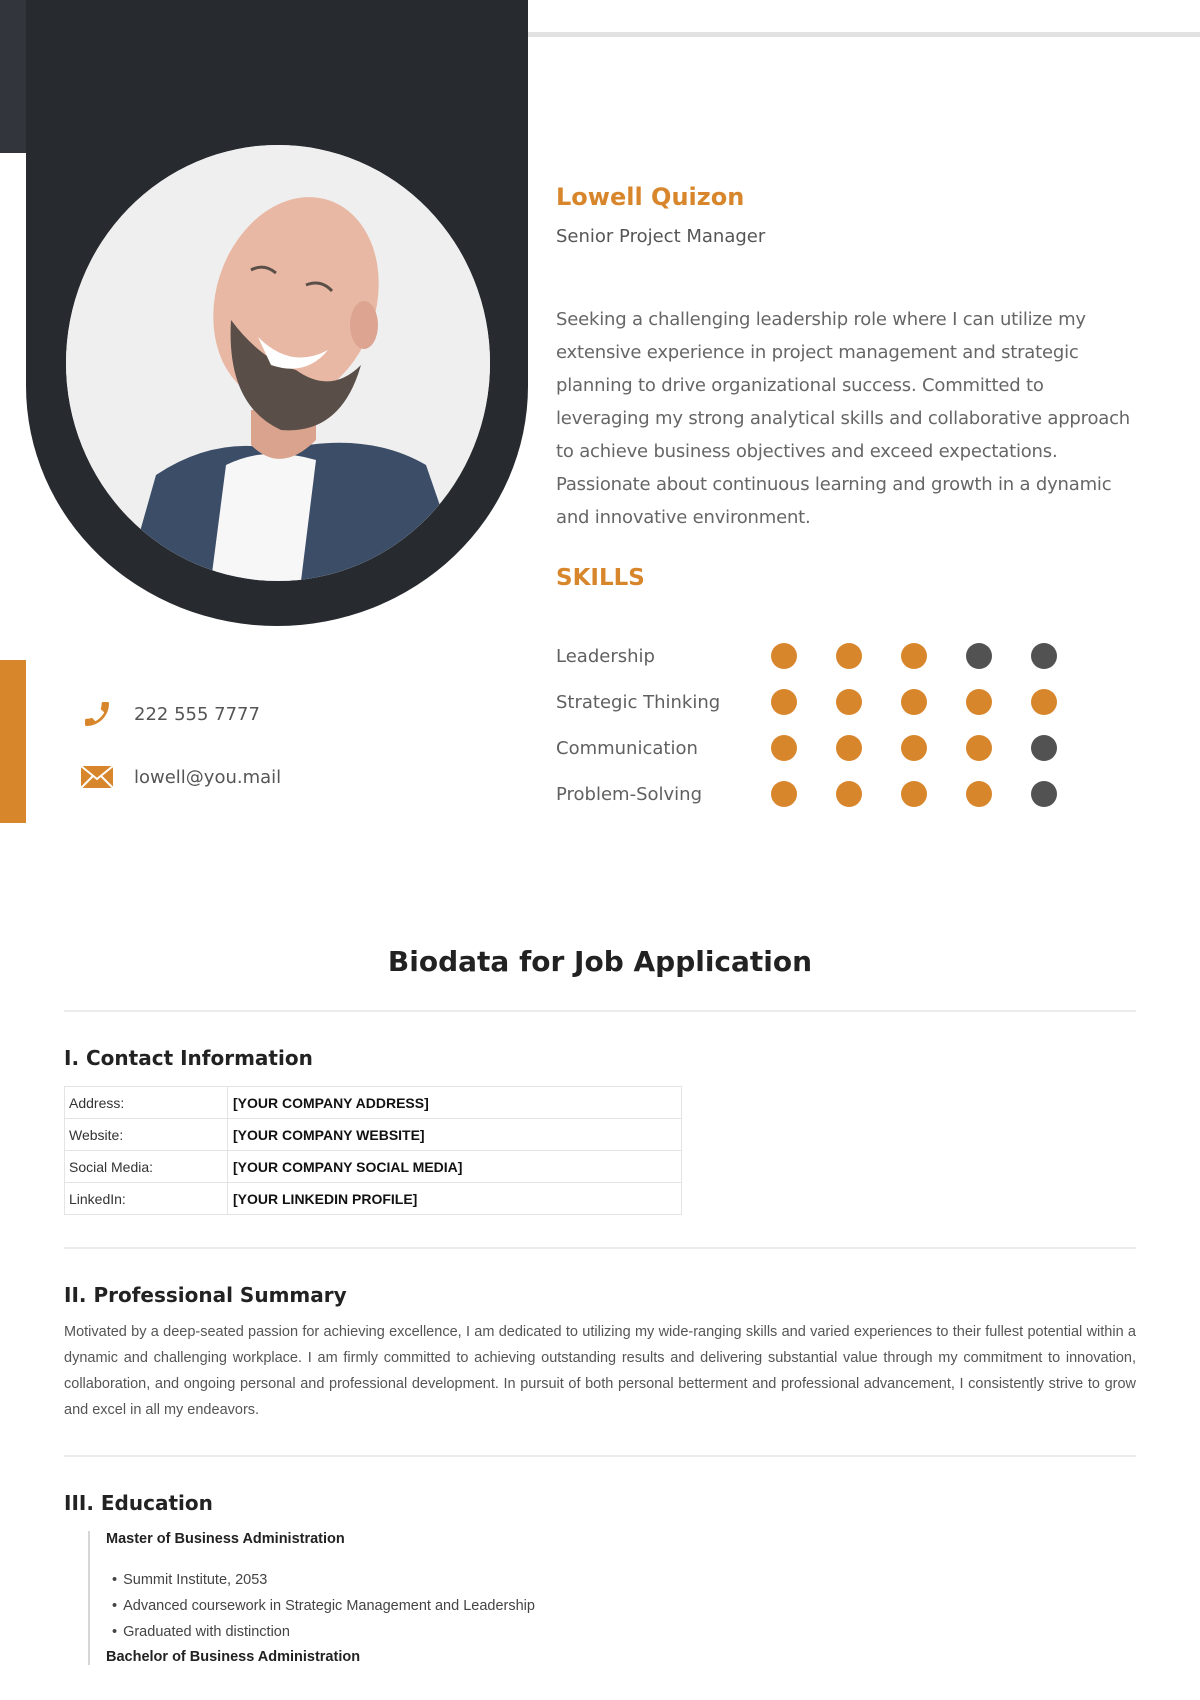 This screenshot has height=1700, width=1200. I want to click on table-row: Address: [YOUR COMPANY ADDRESS], so click(373, 1102).